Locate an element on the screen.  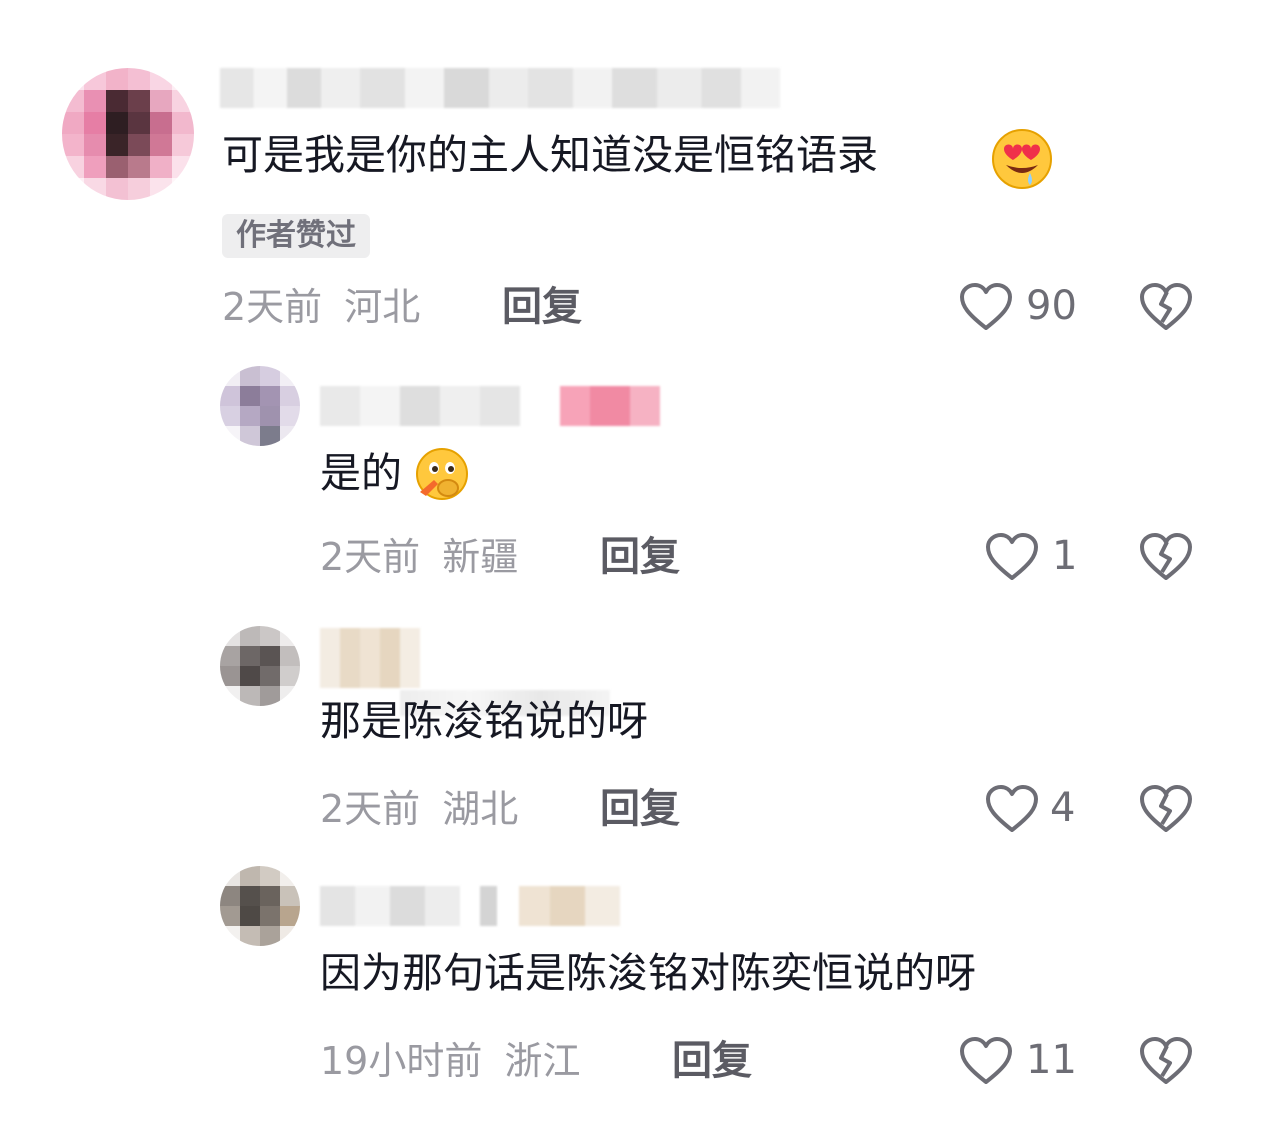
like-count: 4 is located at coordinates (1063, 808).